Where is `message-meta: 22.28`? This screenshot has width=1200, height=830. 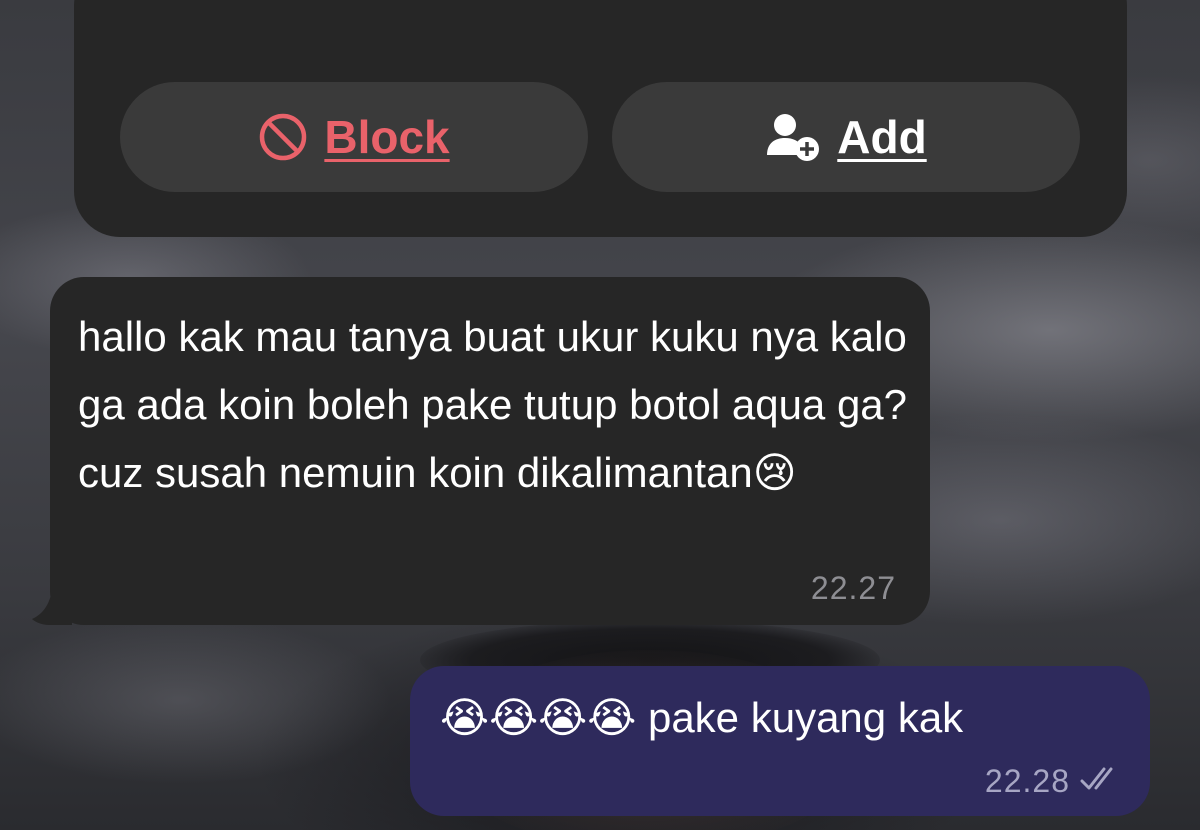
message-meta: 22.28 is located at coordinates (1052, 781).